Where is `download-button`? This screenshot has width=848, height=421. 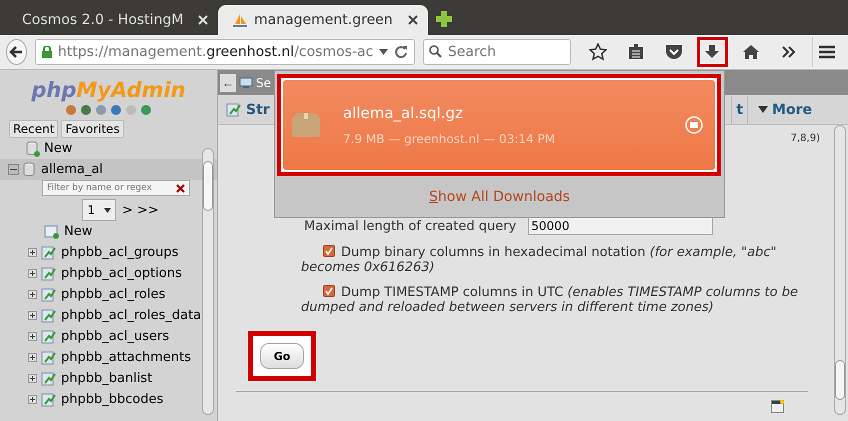
download-button is located at coordinates (712, 52).